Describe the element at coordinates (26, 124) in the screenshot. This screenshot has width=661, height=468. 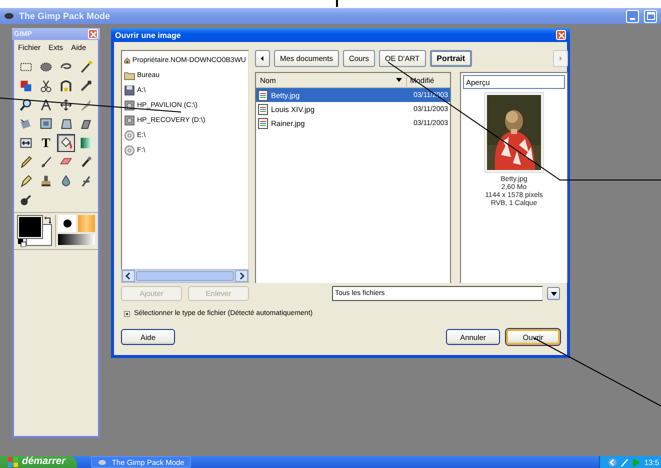
I see `rotate-icon` at that location.